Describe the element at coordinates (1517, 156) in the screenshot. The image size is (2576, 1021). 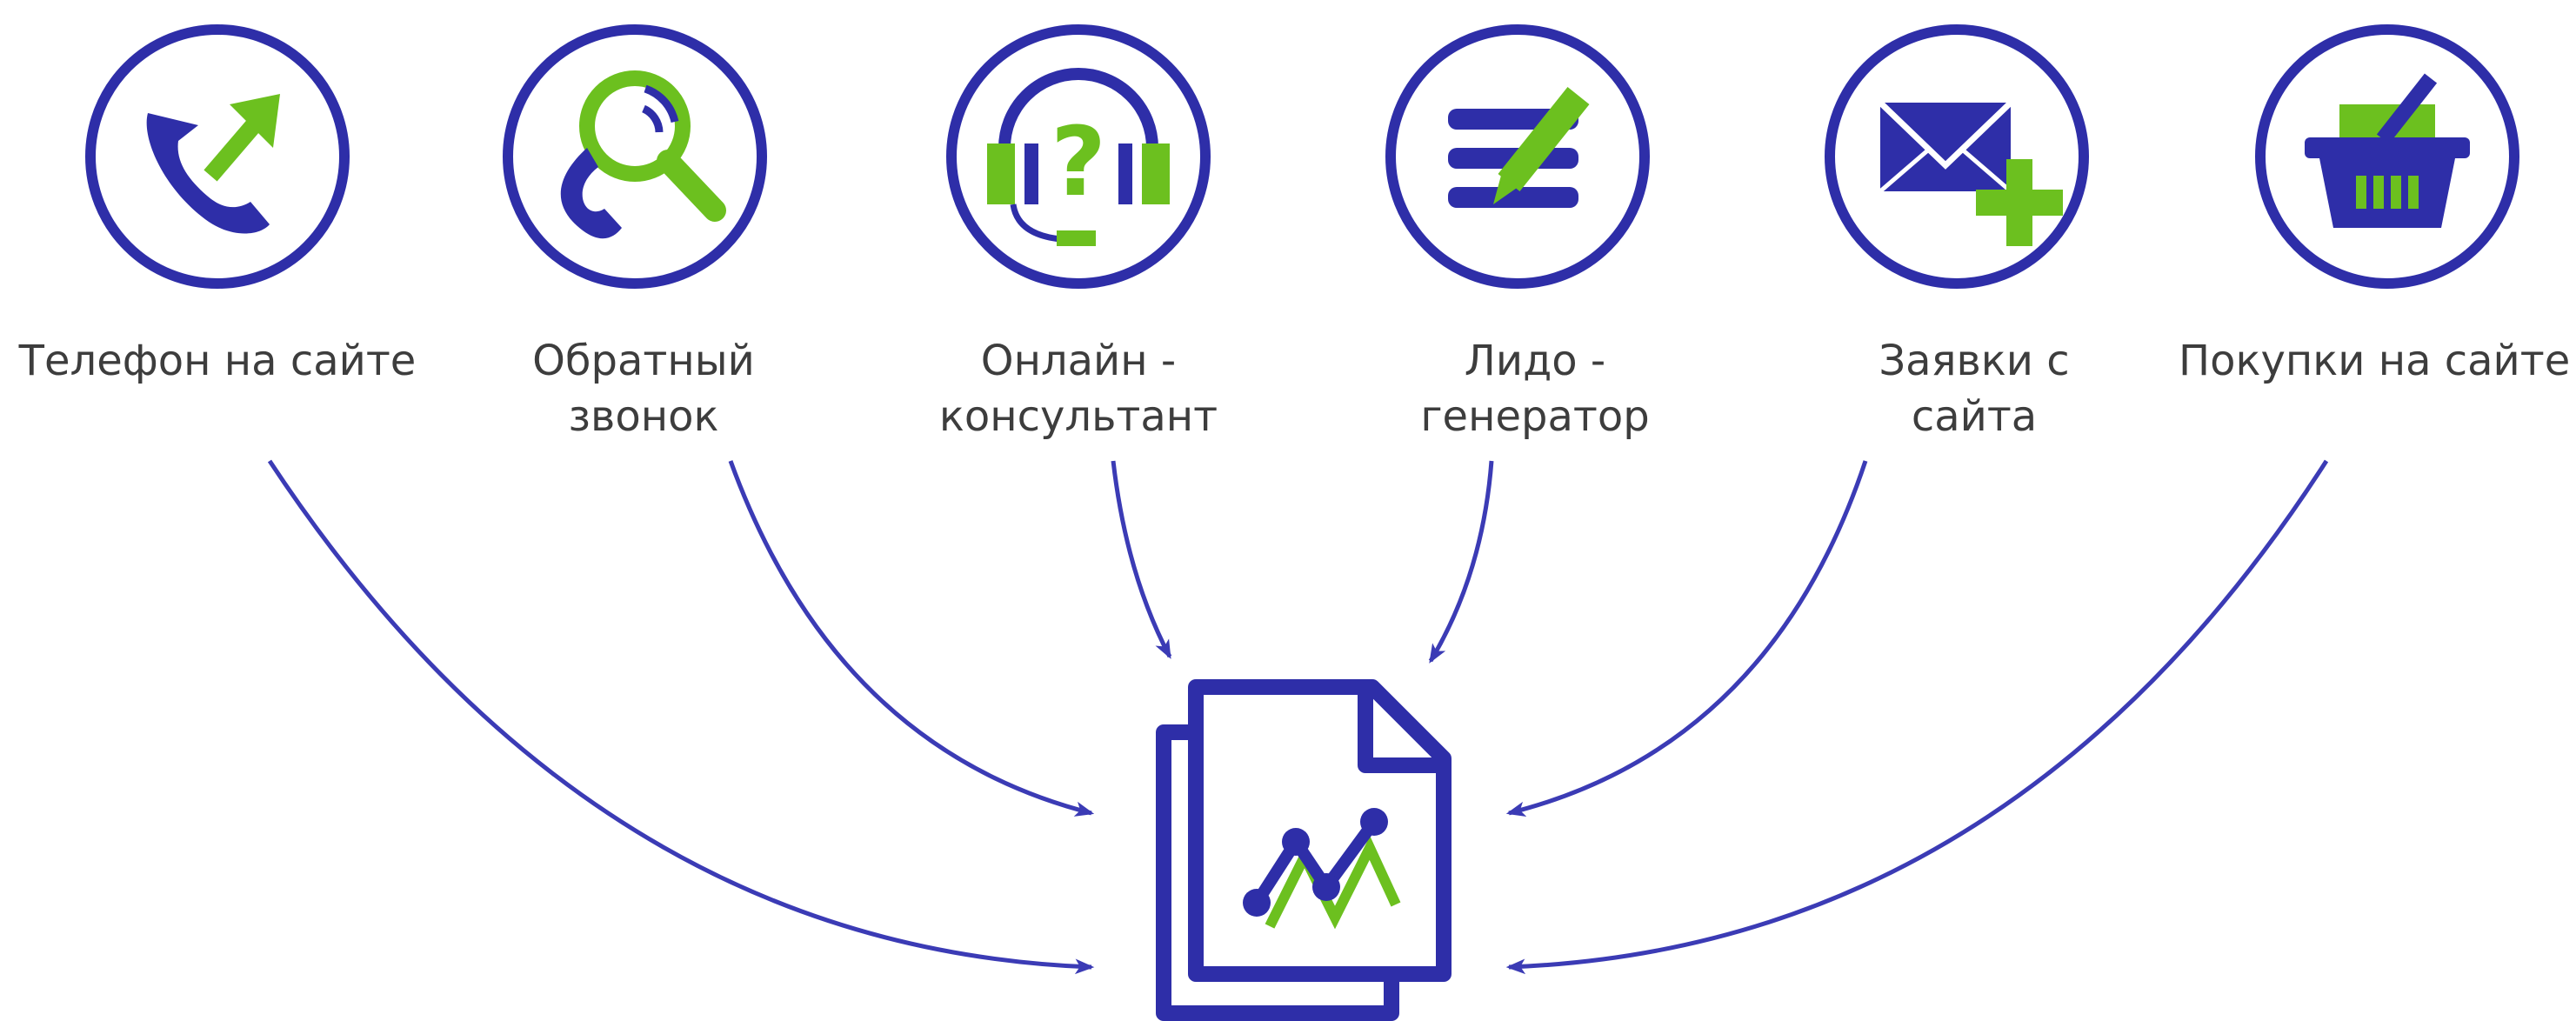
I see `list-pencil-icon` at that location.